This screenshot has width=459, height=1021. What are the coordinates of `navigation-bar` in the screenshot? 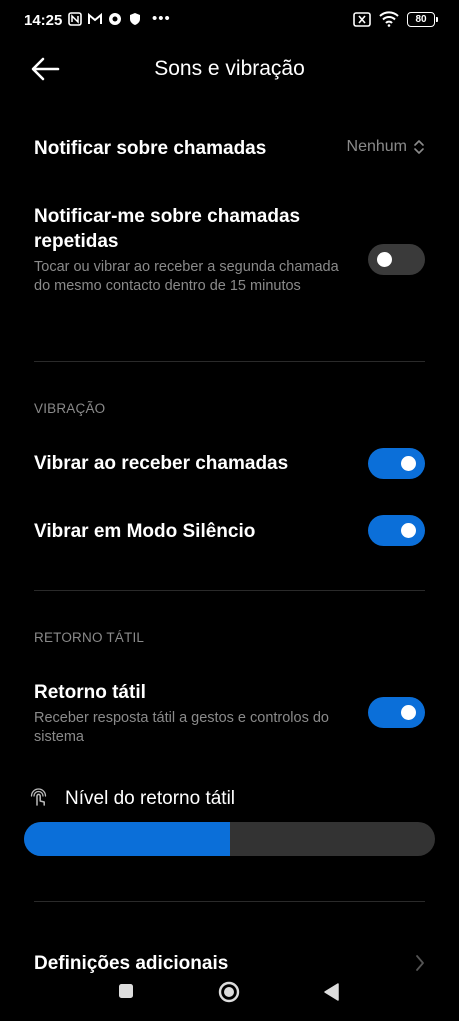 It's located at (229, 995).